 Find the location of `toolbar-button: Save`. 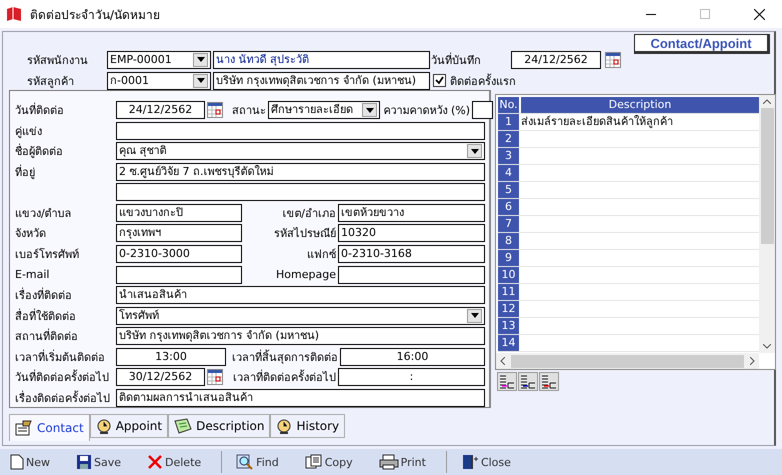

toolbar-button: Save is located at coordinates (99, 462).